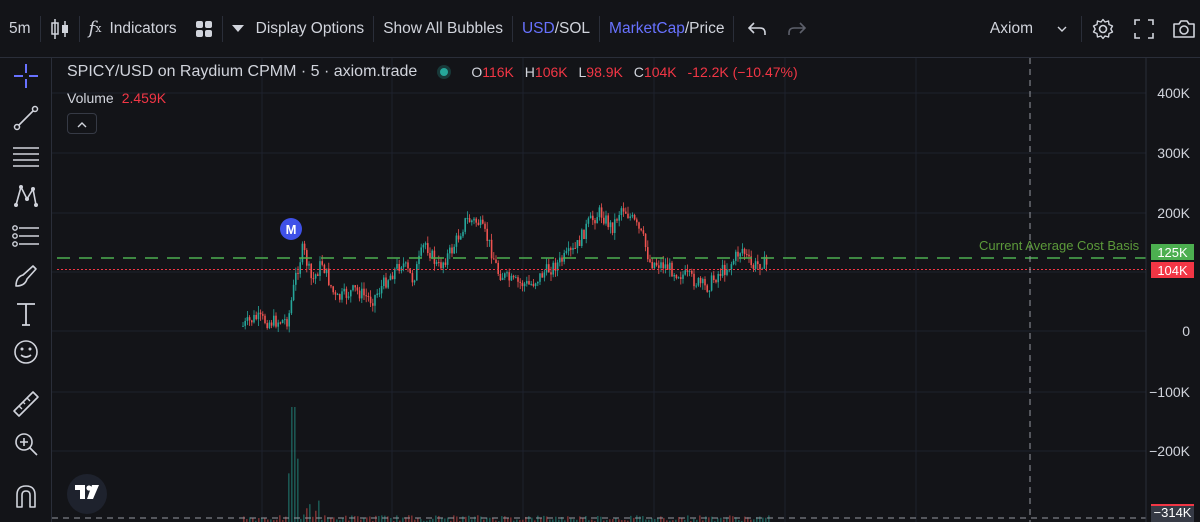  I want to click on horizontal-lines-icon, so click(26, 158).